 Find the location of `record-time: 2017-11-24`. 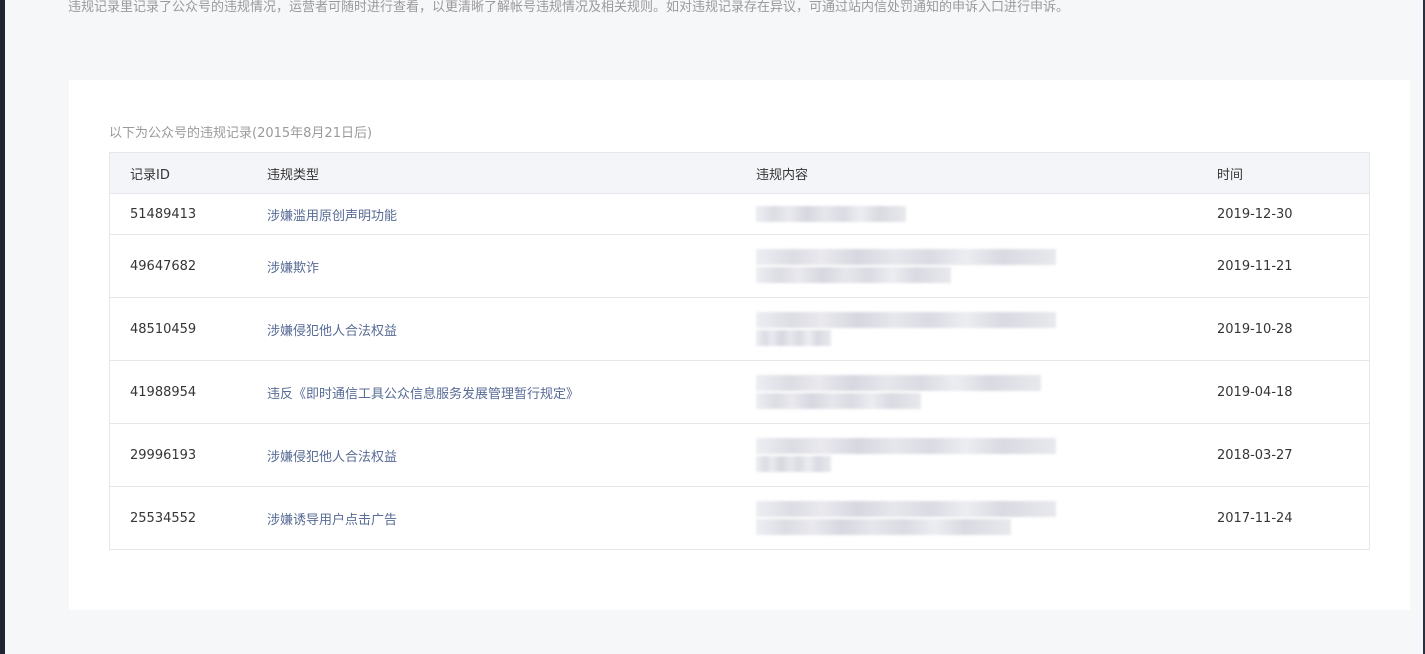

record-time: 2017-11-24 is located at coordinates (1293, 518).